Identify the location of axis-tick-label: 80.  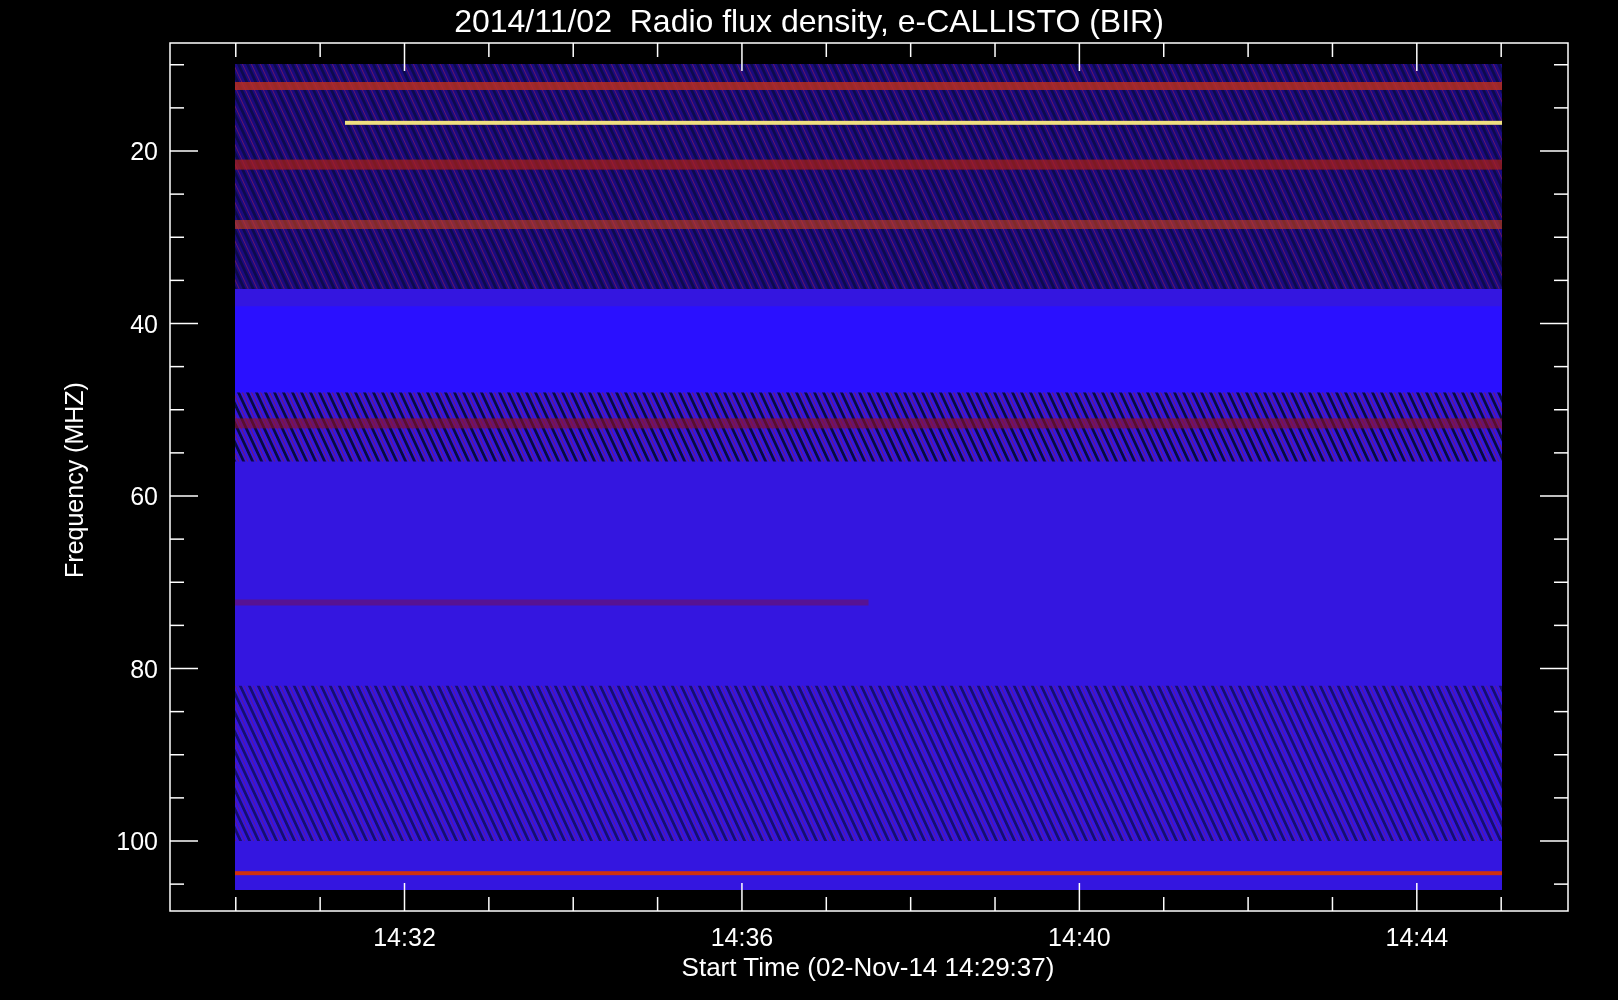
(144, 668).